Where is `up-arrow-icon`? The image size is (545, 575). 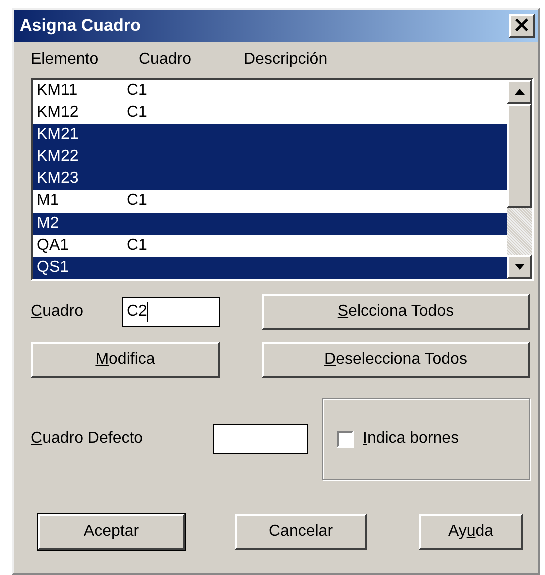 up-arrow-icon is located at coordinates (519, 92).